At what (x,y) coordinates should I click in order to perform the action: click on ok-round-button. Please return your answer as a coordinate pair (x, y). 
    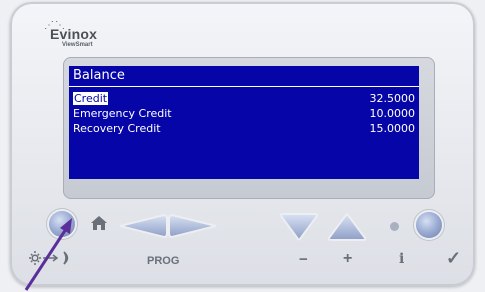
    Looking at the image, I should click on (429, 225).